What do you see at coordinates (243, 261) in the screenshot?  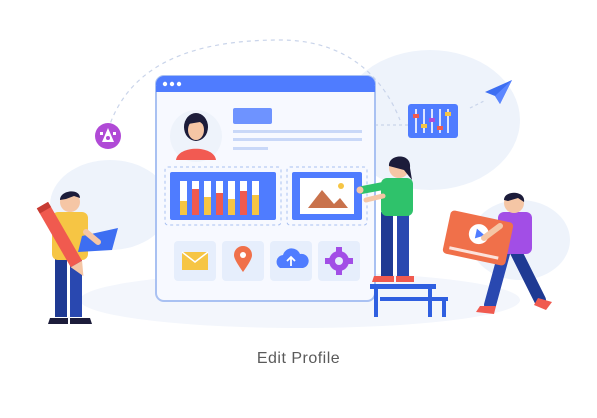 I see `location-pin-icon` at bounding box center [243, 261].